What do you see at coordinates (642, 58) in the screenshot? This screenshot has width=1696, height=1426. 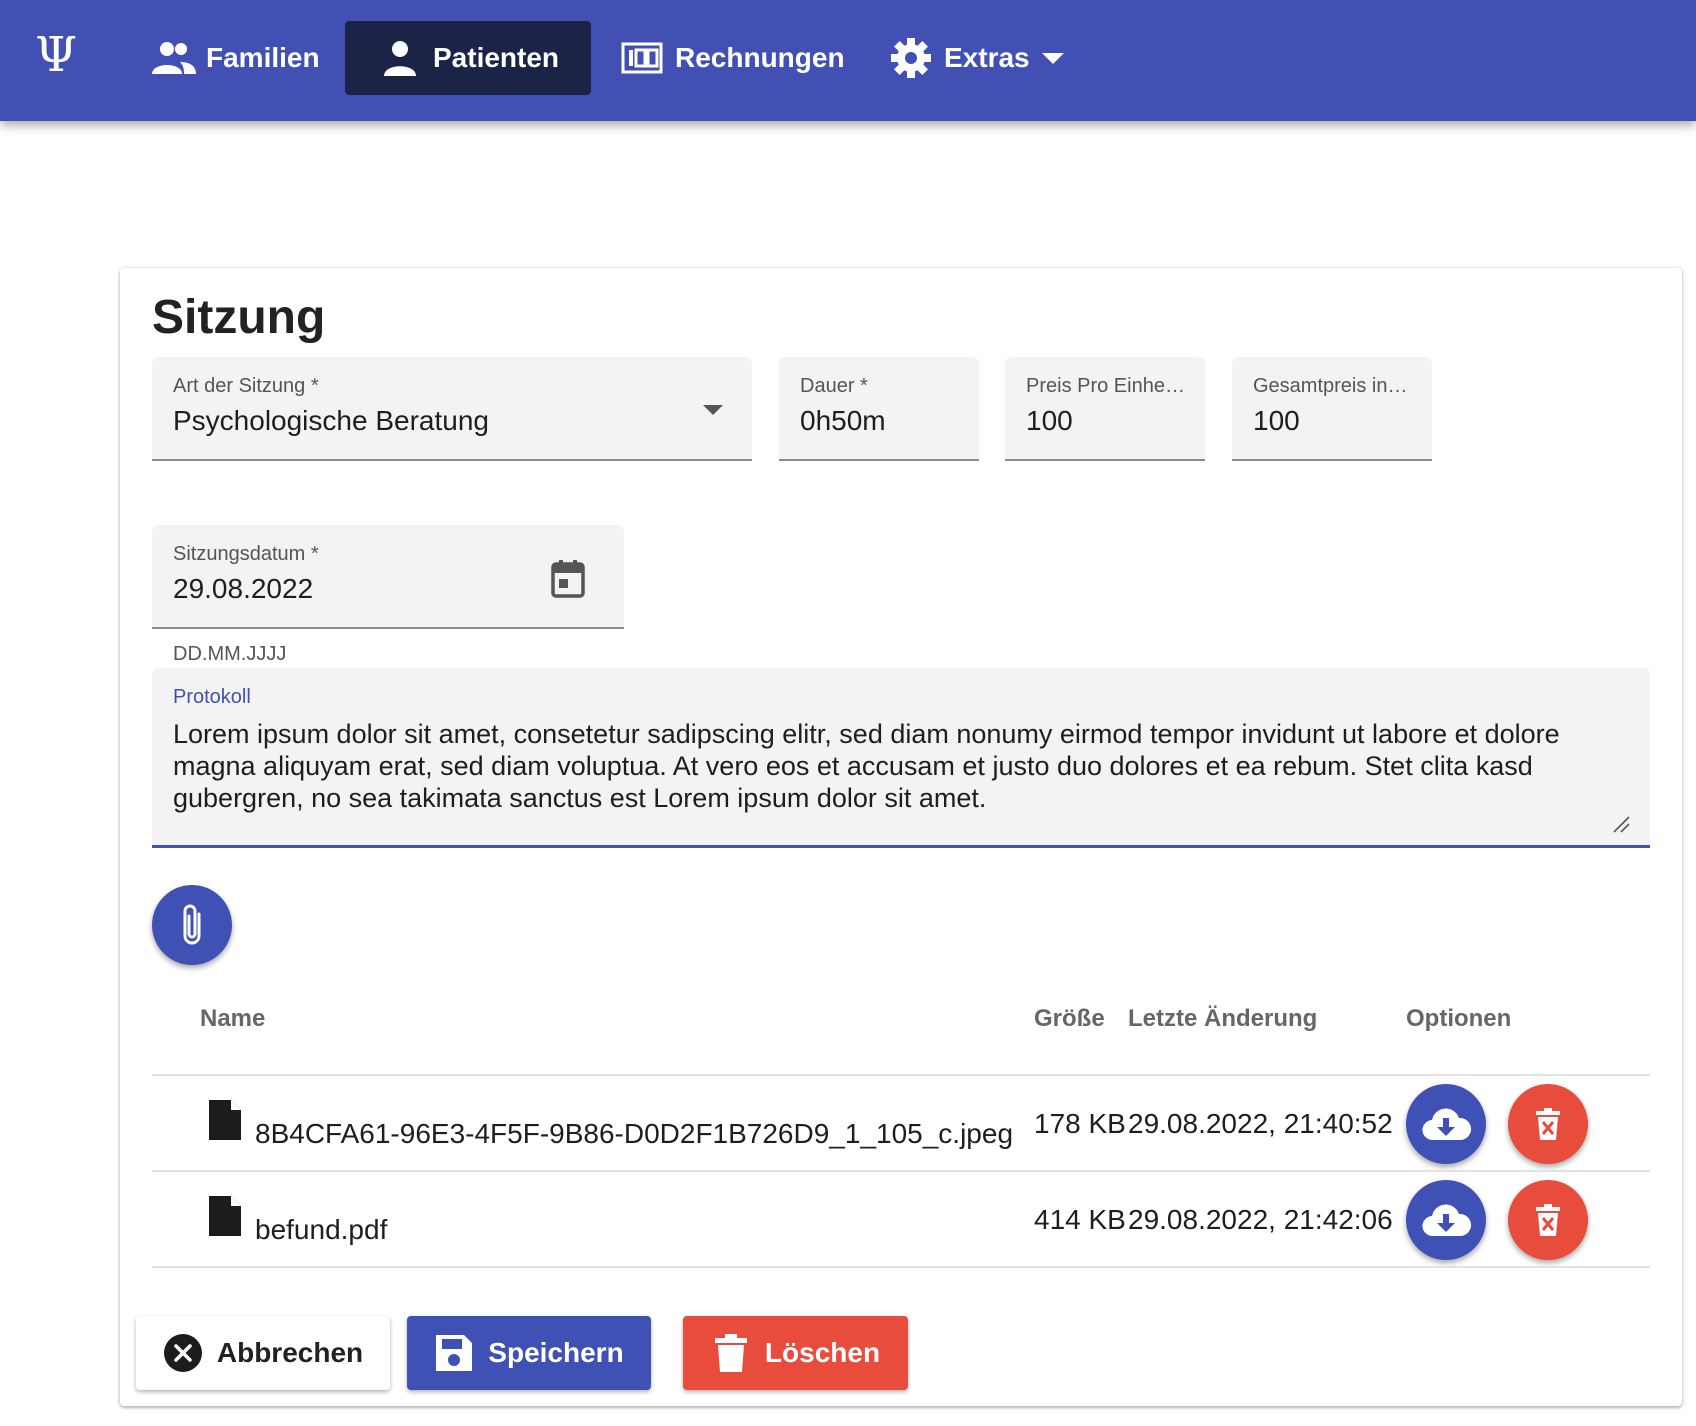 I see `money-icon` at bounding box center [642, 58].